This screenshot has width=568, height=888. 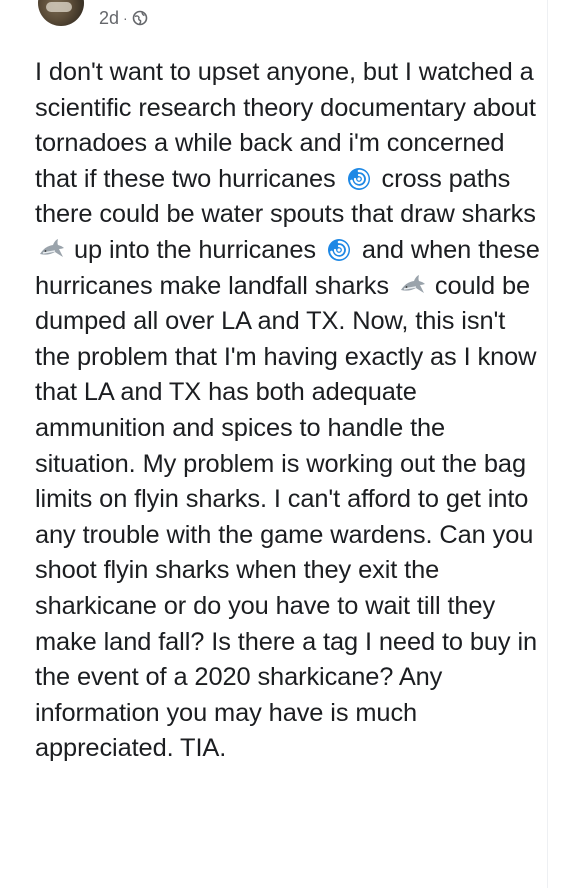 What do you see at coordinates (61, 13) in the screenshot?
I see `avatar` at bounding box center [61, 13].